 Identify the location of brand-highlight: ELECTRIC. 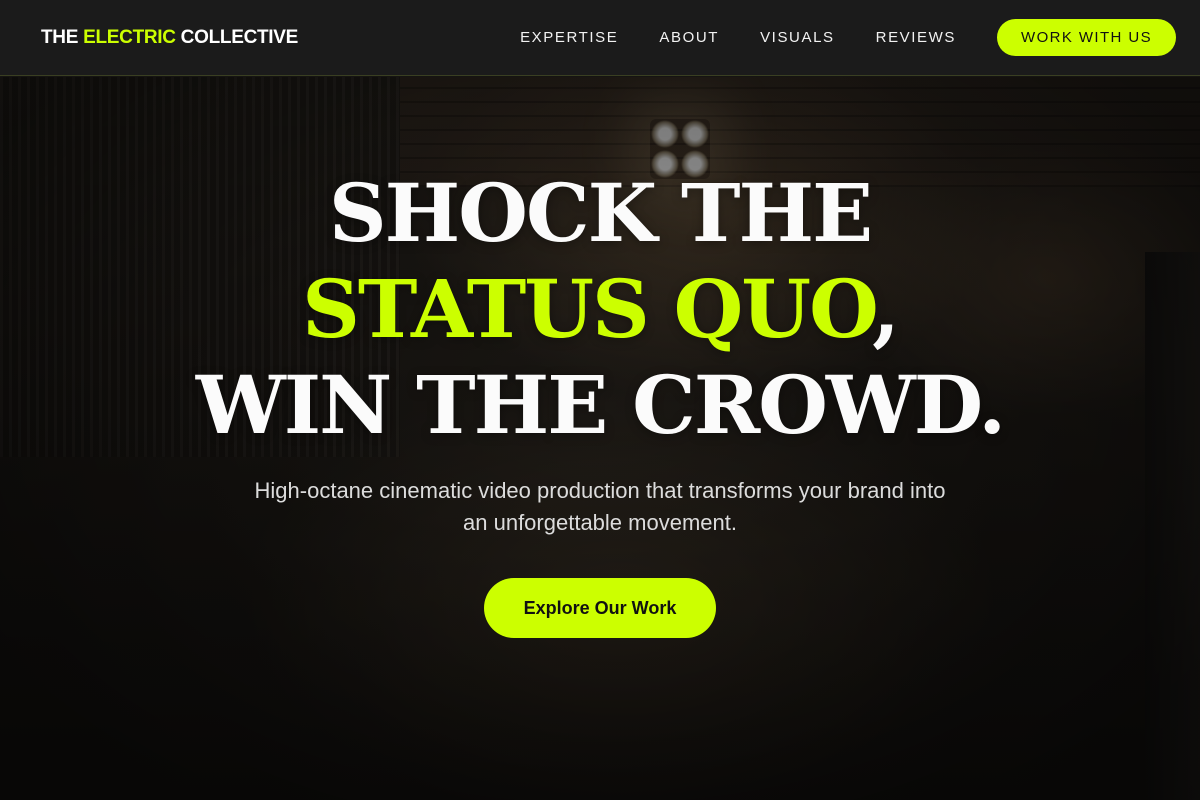
(129, 37).